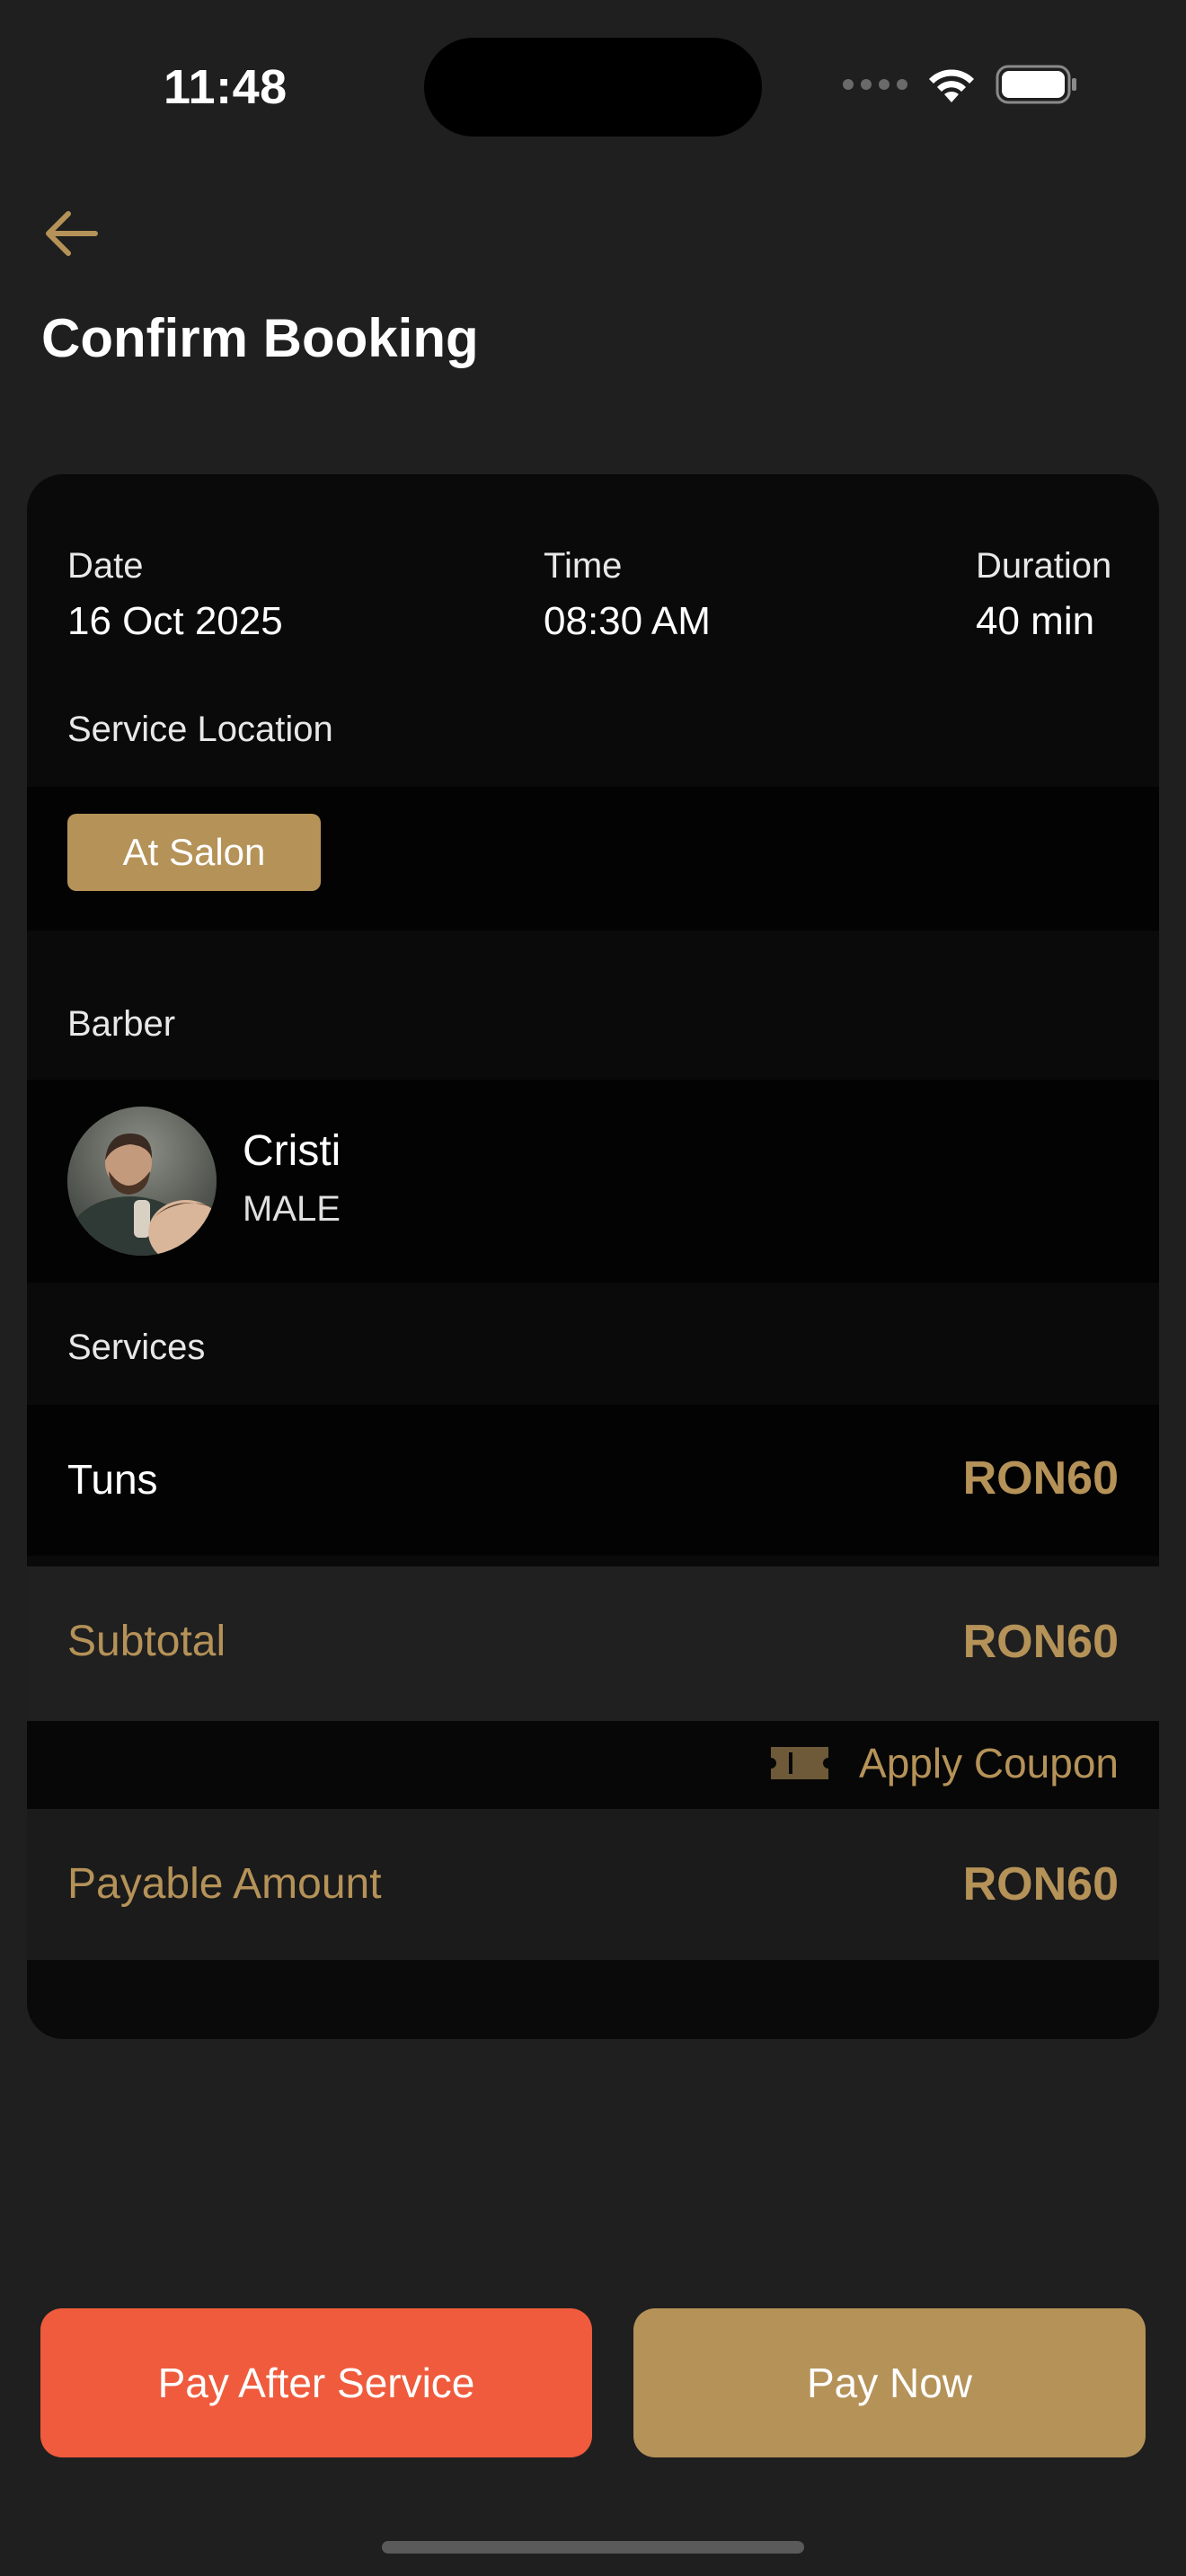 This screenshot has height=2576, width=1186. Describe the element at coordinates (627, 621) in the screenshot. I see `time-value: 08:30 AM` at that location.